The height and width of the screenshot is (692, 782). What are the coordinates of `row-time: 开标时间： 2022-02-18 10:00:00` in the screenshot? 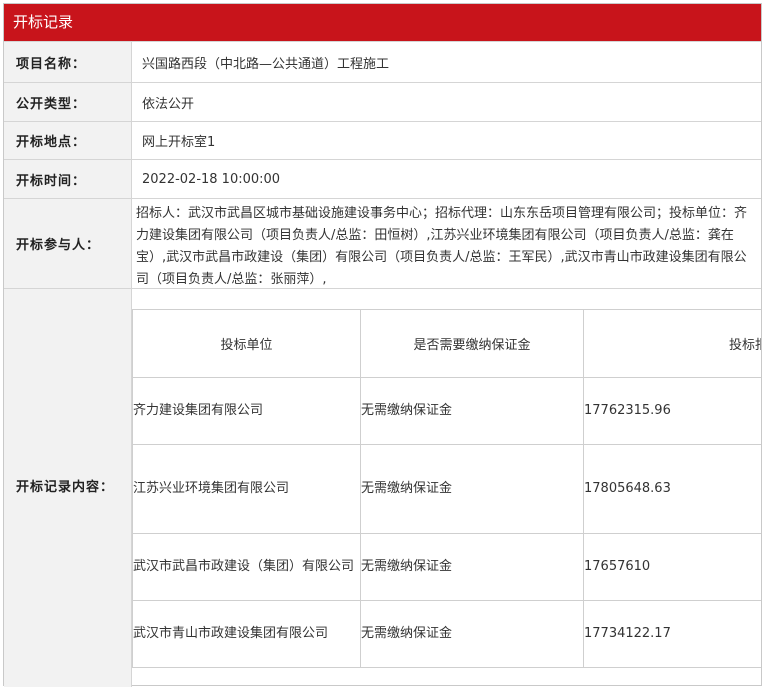 It's located at (382, 178).